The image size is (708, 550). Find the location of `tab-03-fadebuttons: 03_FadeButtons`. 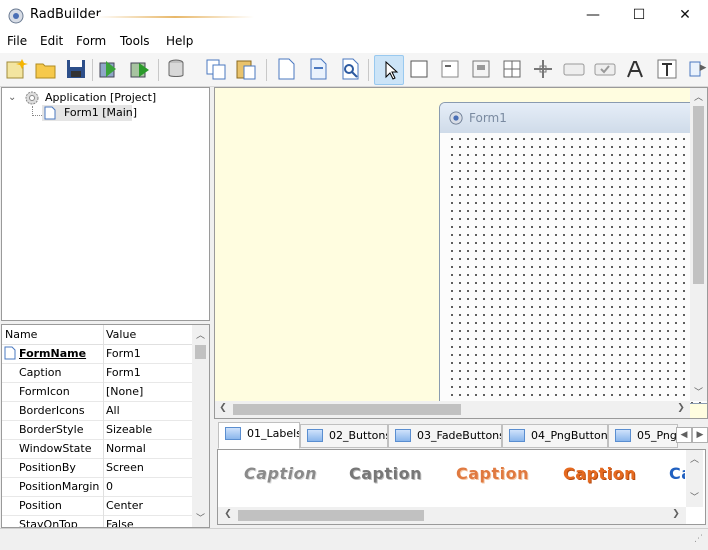

tab-03-fadebuttons: 03_FadeButtons is located at coordinates (445, 436).